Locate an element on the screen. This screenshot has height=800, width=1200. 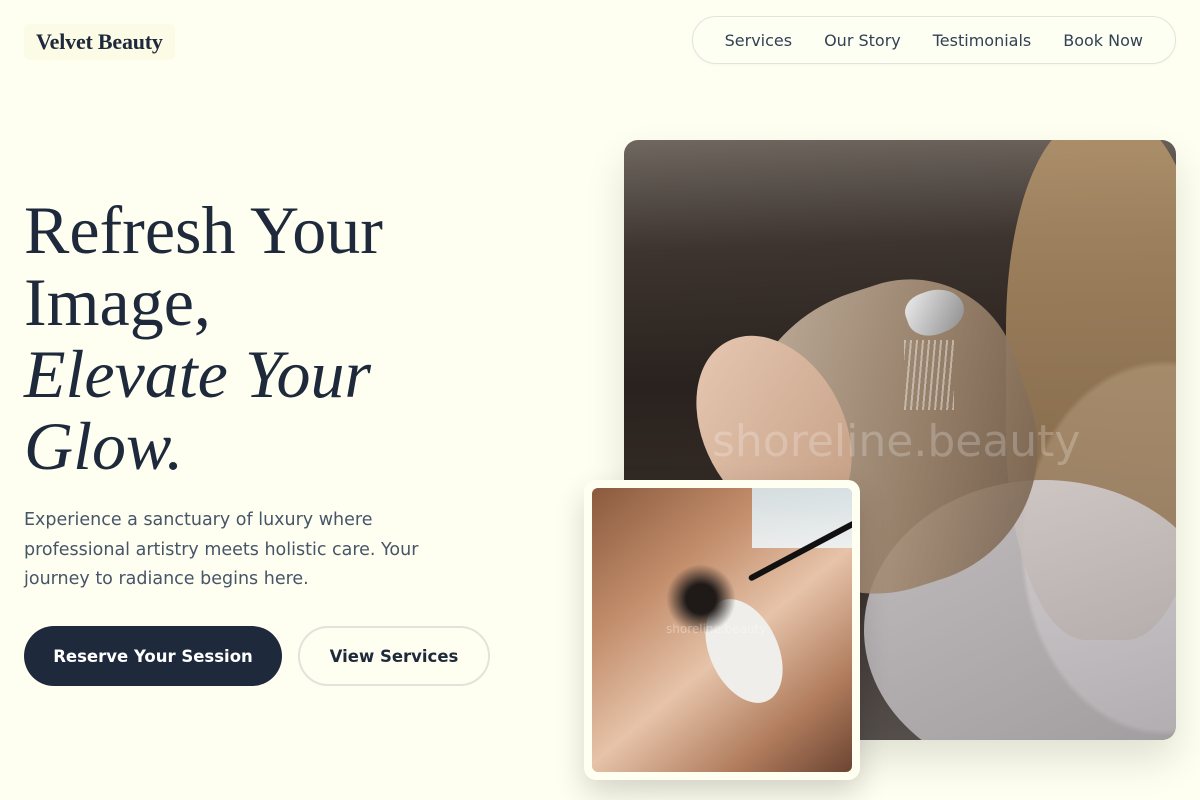
lash-extension-photo: shoreline.beauty is located at coordinates (722, 630).